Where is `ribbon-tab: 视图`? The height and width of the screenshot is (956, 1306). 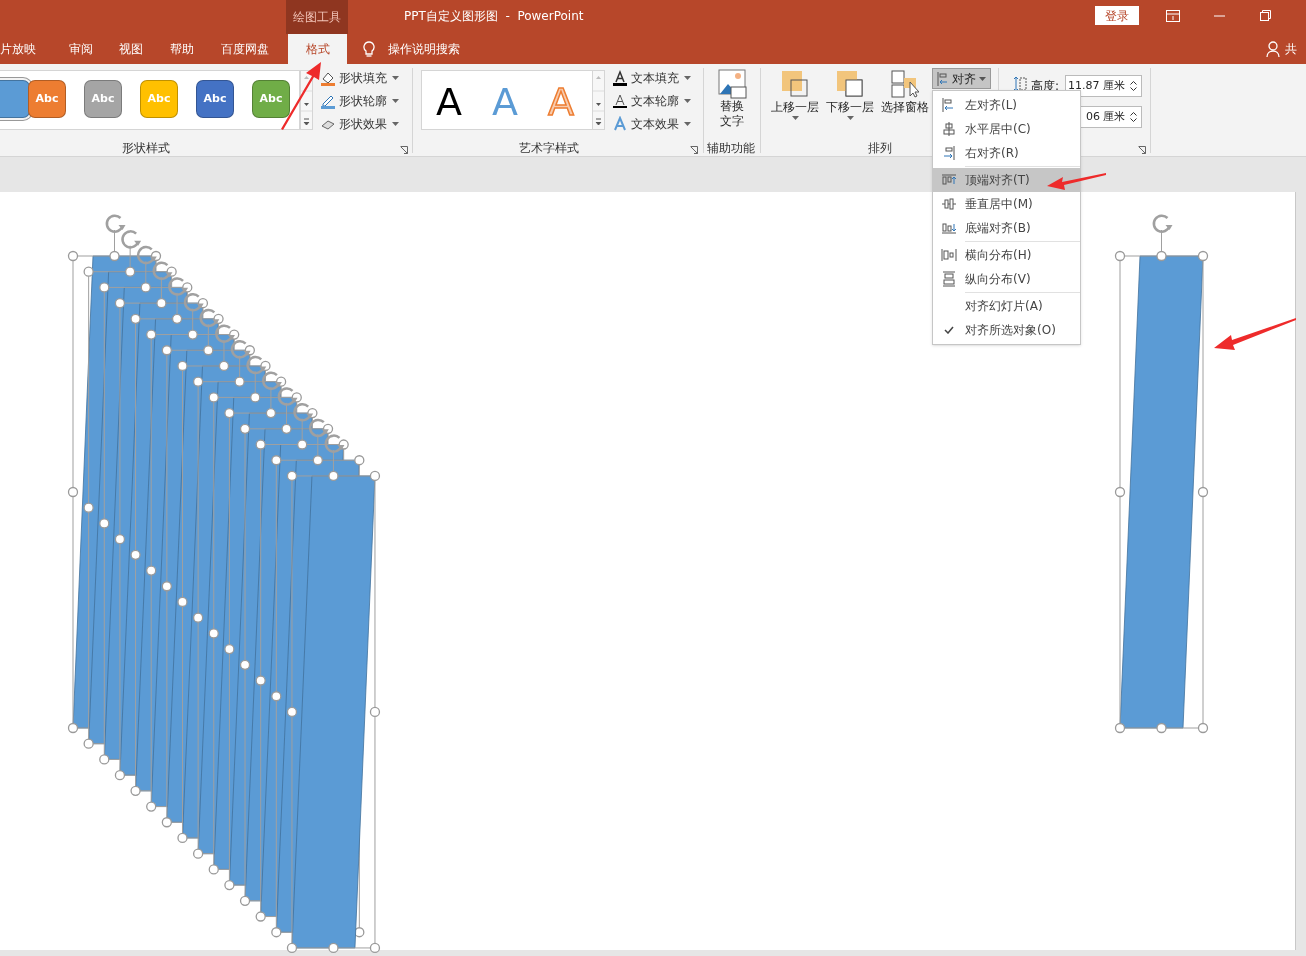 ribbon-tab: 视图 is located at coordinates (131, 49).